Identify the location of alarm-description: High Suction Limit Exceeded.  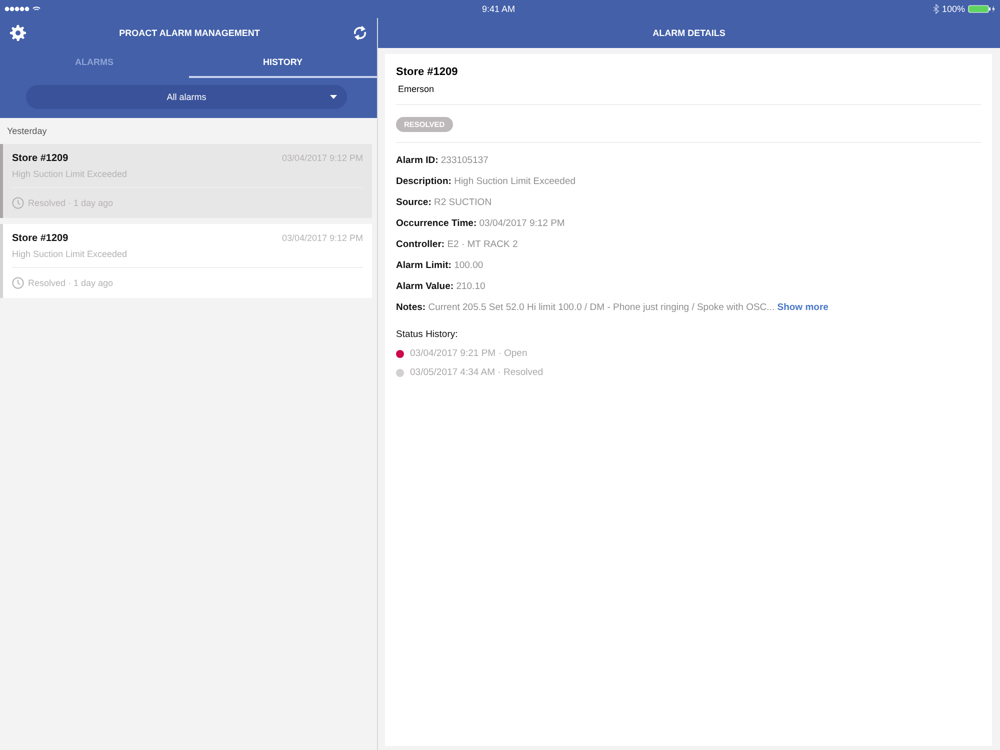
(187, 258).